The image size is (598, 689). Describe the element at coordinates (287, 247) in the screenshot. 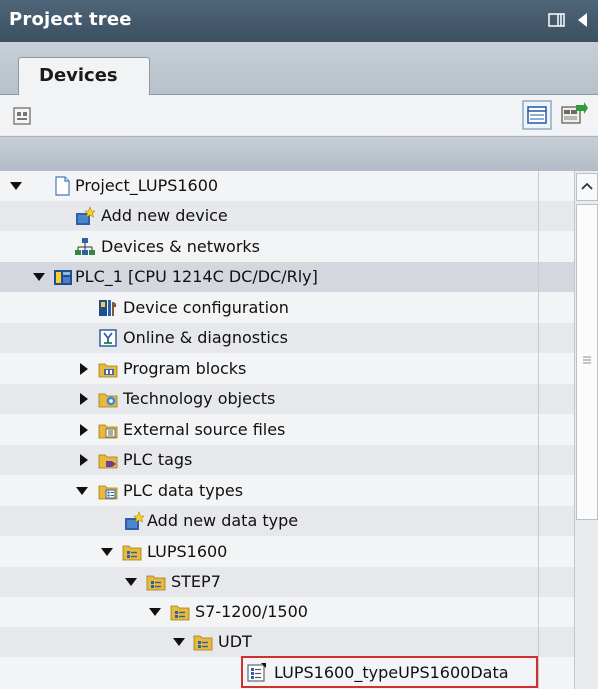

I see `tree-row-devices-networks: Devices & networks` at that location.